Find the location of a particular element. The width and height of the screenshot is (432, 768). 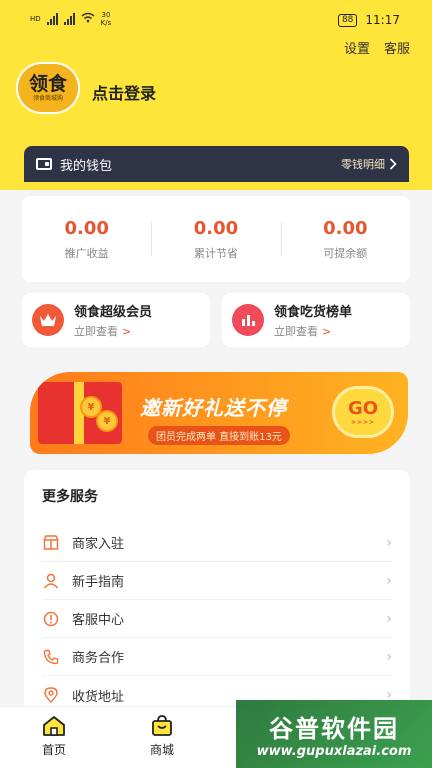

crown-icon is located at coordinates (48, 320).